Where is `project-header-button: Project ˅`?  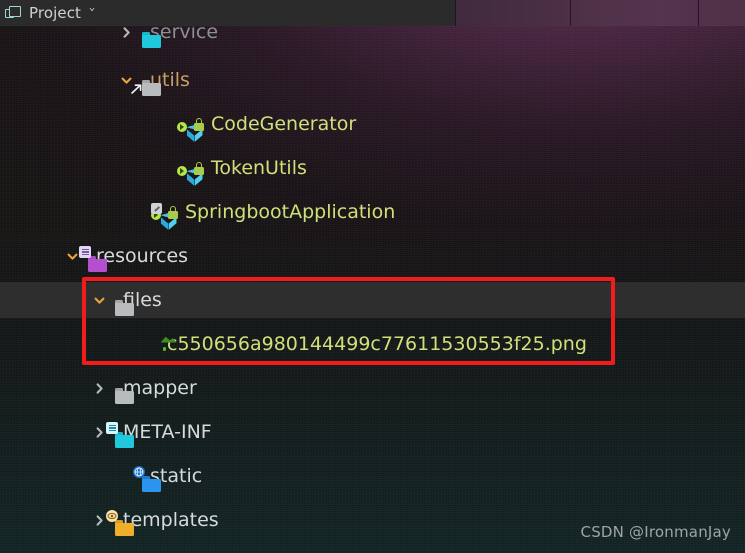
project-header-button: Project ˅ is located at coordinates (227, 13).